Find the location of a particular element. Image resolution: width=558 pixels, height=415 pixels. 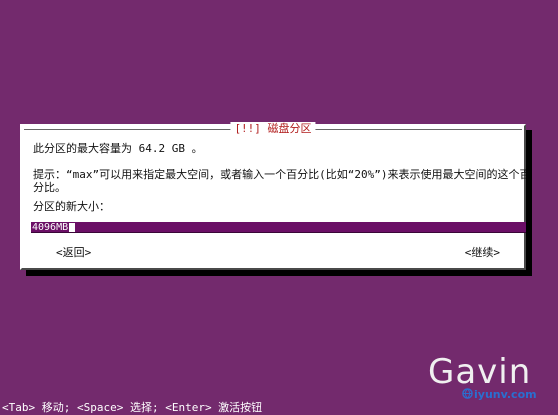

continue-button: <继续> is located at coordinates (482, 253).